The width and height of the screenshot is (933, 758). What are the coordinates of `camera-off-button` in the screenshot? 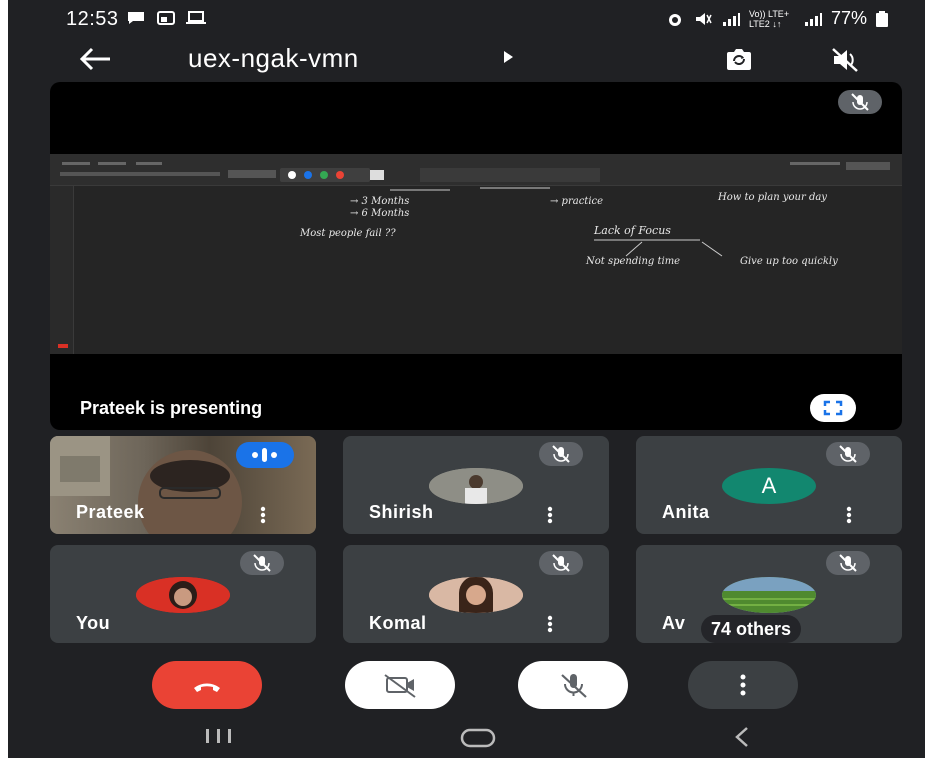 It's located at (400, 685).